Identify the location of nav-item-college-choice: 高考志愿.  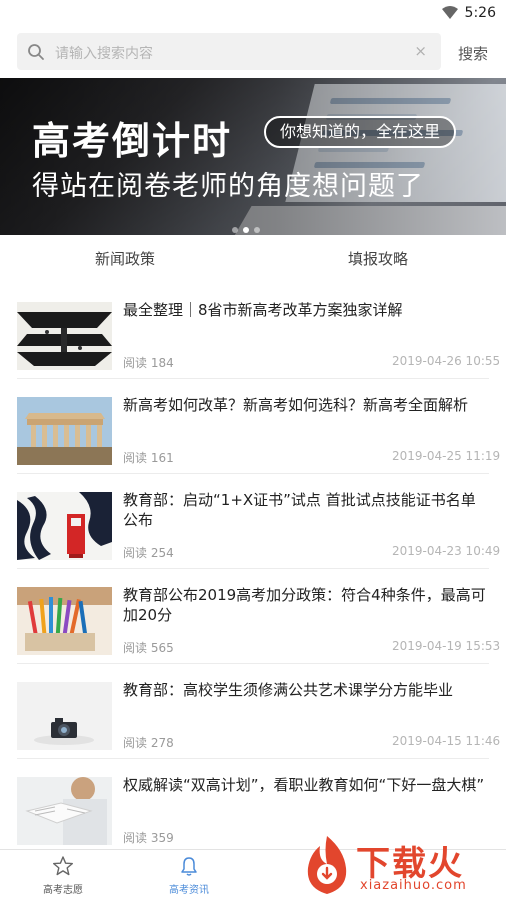
(63, 875).